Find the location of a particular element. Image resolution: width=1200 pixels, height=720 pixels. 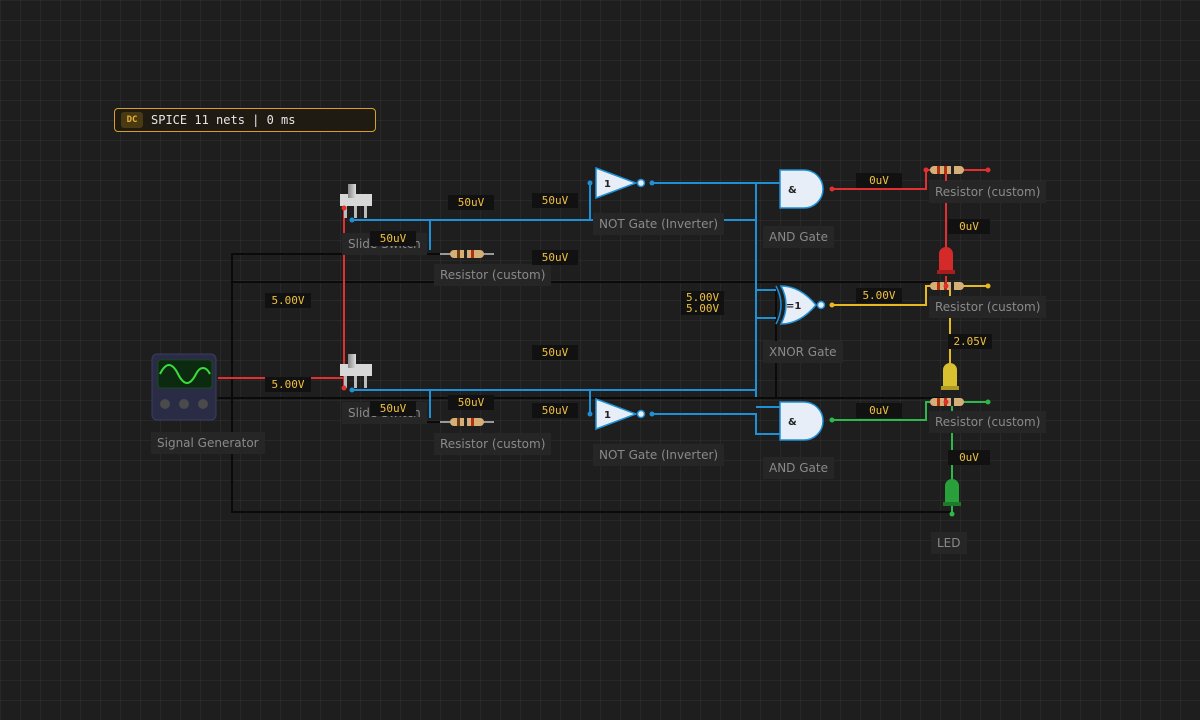

and-gate-2-label: AND Gate is located at coordinates (798, 468).